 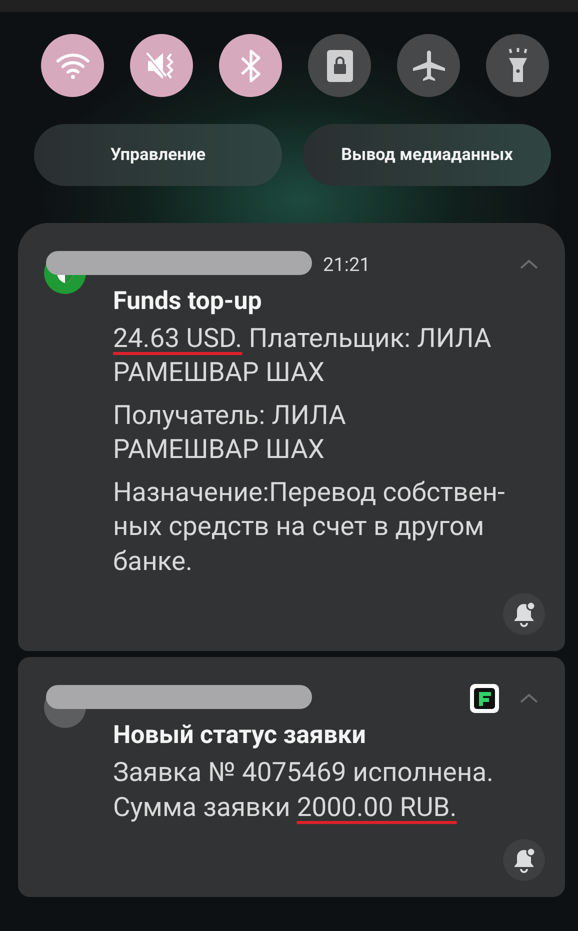 I want to click on notification-text: Получатель: ЛИЛА РАМЕШВАР ШАХ, so click(x=230, y=433).